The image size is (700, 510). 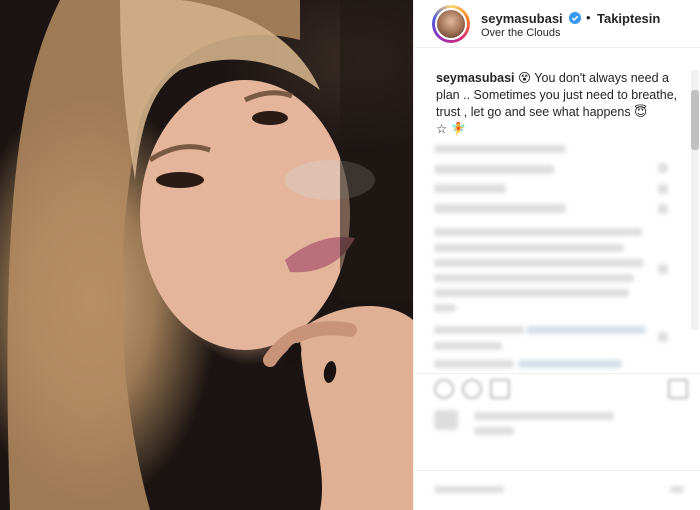 What do you see at coordinates (446, 420) in the screenshot?
I see `blurred-liker-avatars` at bounding box center [446, 420].